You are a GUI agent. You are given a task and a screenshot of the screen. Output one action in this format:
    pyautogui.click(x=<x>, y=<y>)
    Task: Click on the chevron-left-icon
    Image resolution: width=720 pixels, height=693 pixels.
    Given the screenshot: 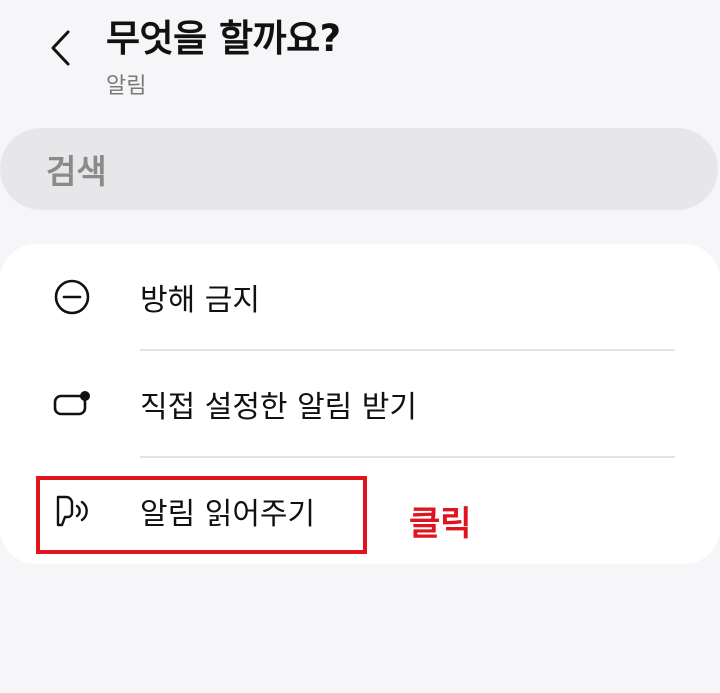 What is the action you would take?
    pyautogui.click(x=60, y=48)
    